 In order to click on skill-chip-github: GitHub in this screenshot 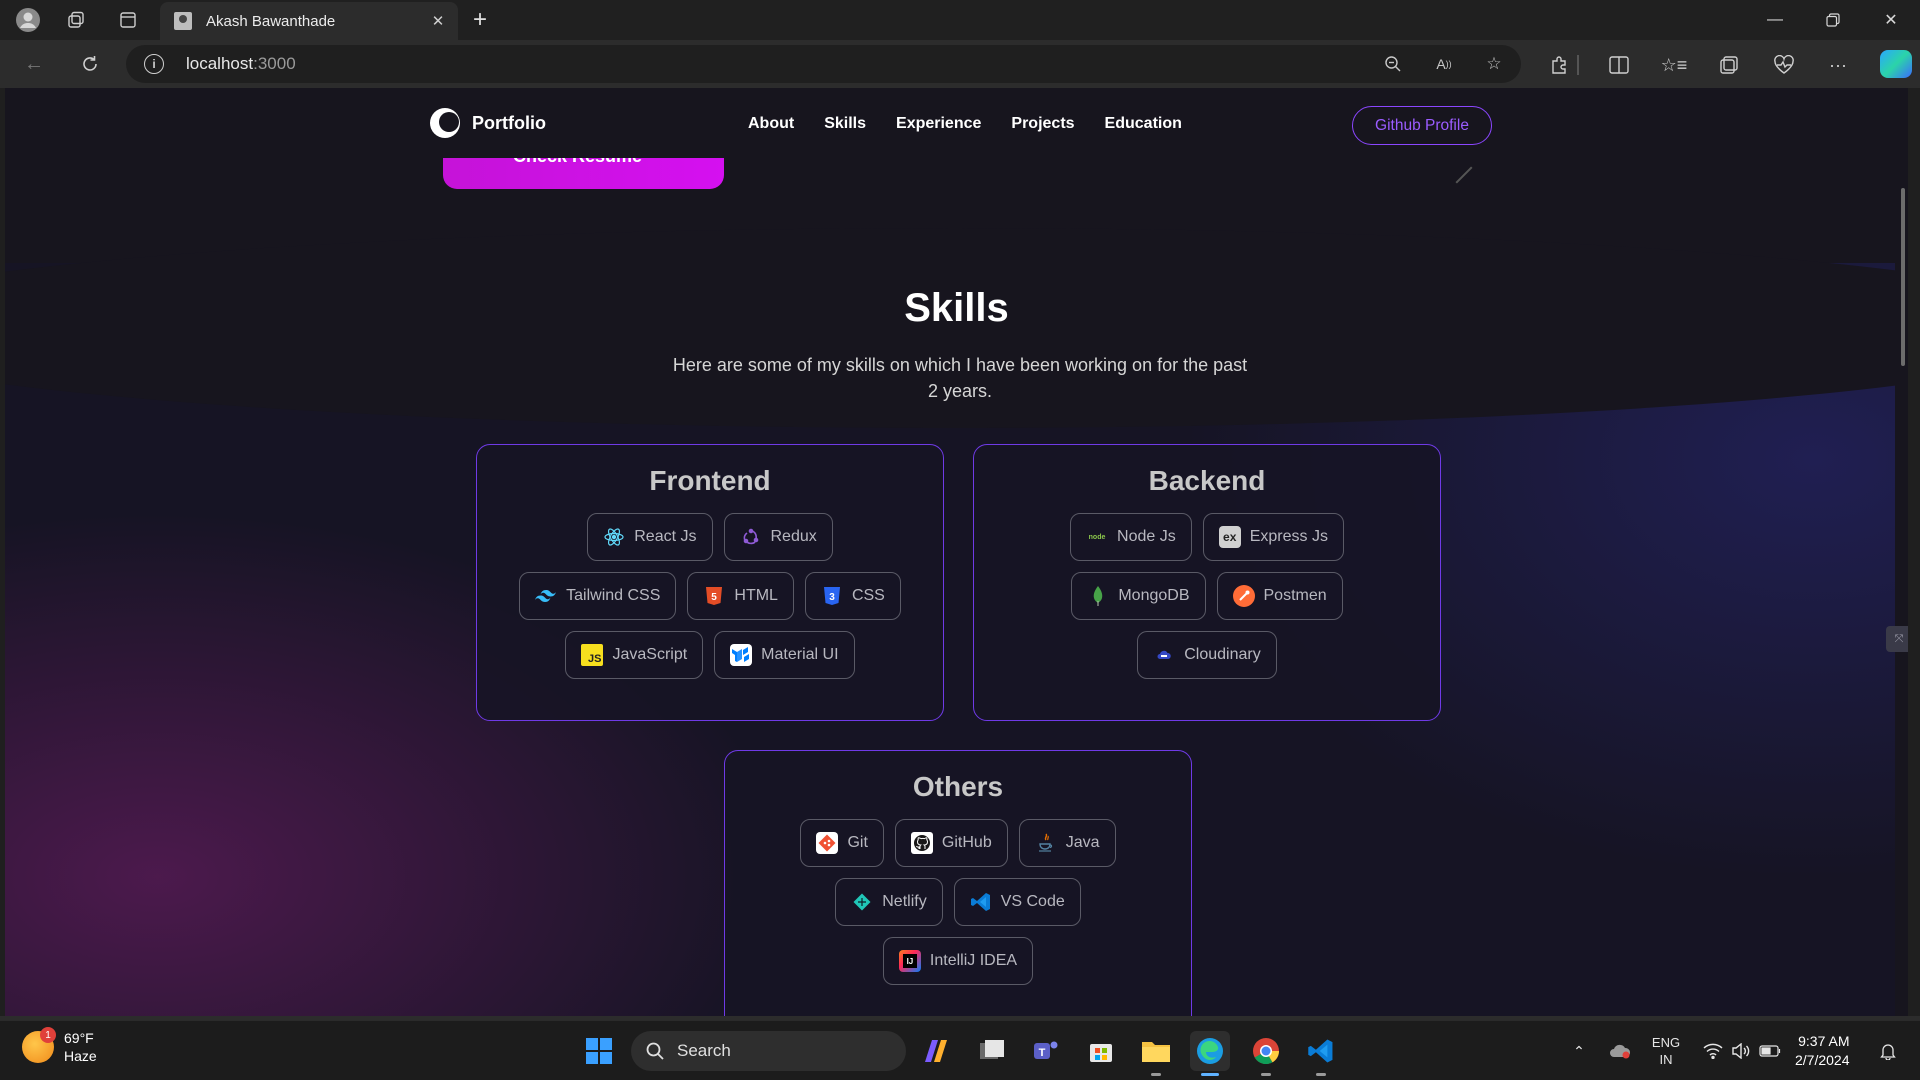, I will do `click(951, 843)`.